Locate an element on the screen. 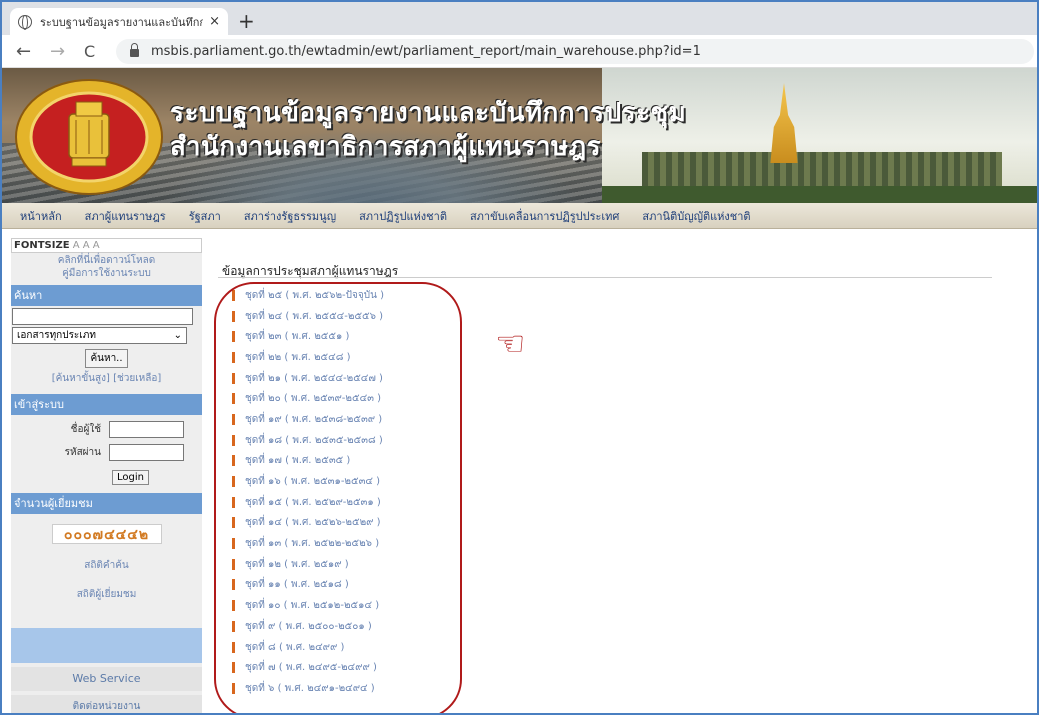  parliament-building-shape is located at coordinates (822, 170).